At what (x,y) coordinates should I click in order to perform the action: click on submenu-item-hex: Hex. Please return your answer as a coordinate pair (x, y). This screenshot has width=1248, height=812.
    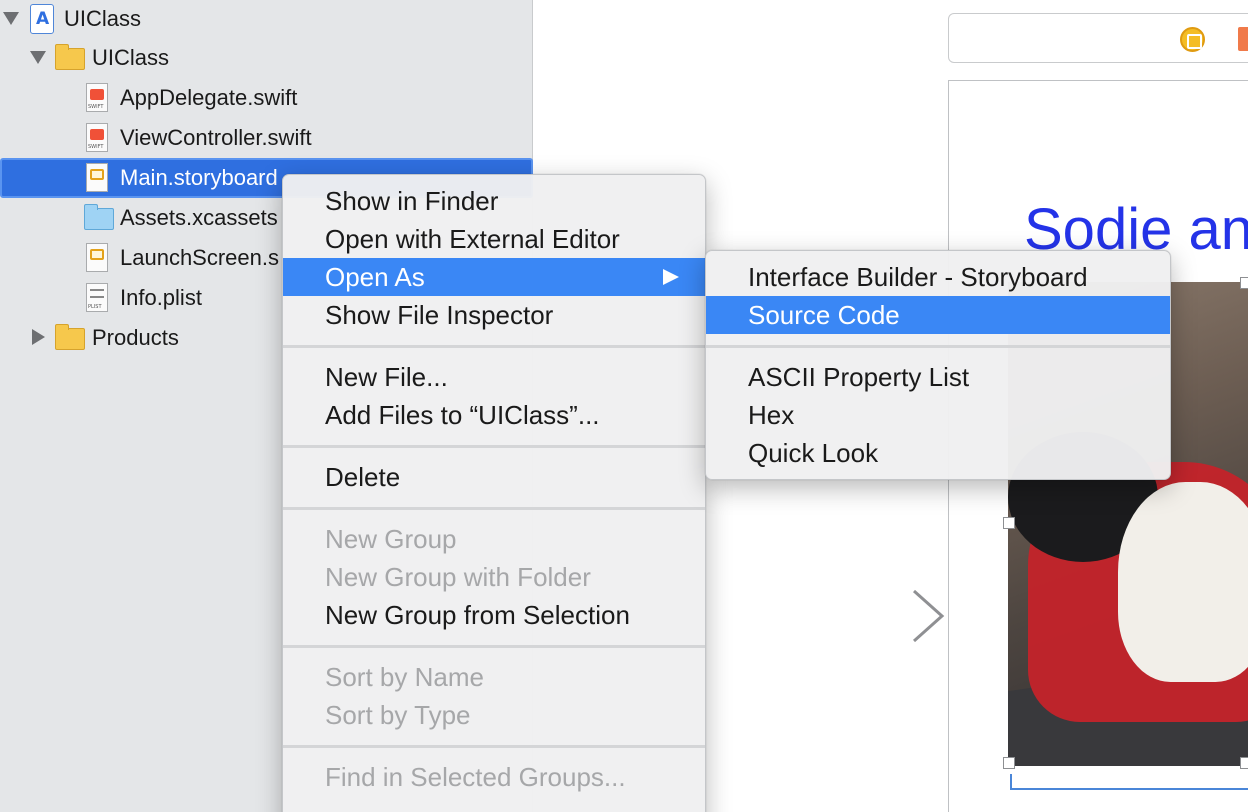
    Looking at the image, I should click on (938, 415).